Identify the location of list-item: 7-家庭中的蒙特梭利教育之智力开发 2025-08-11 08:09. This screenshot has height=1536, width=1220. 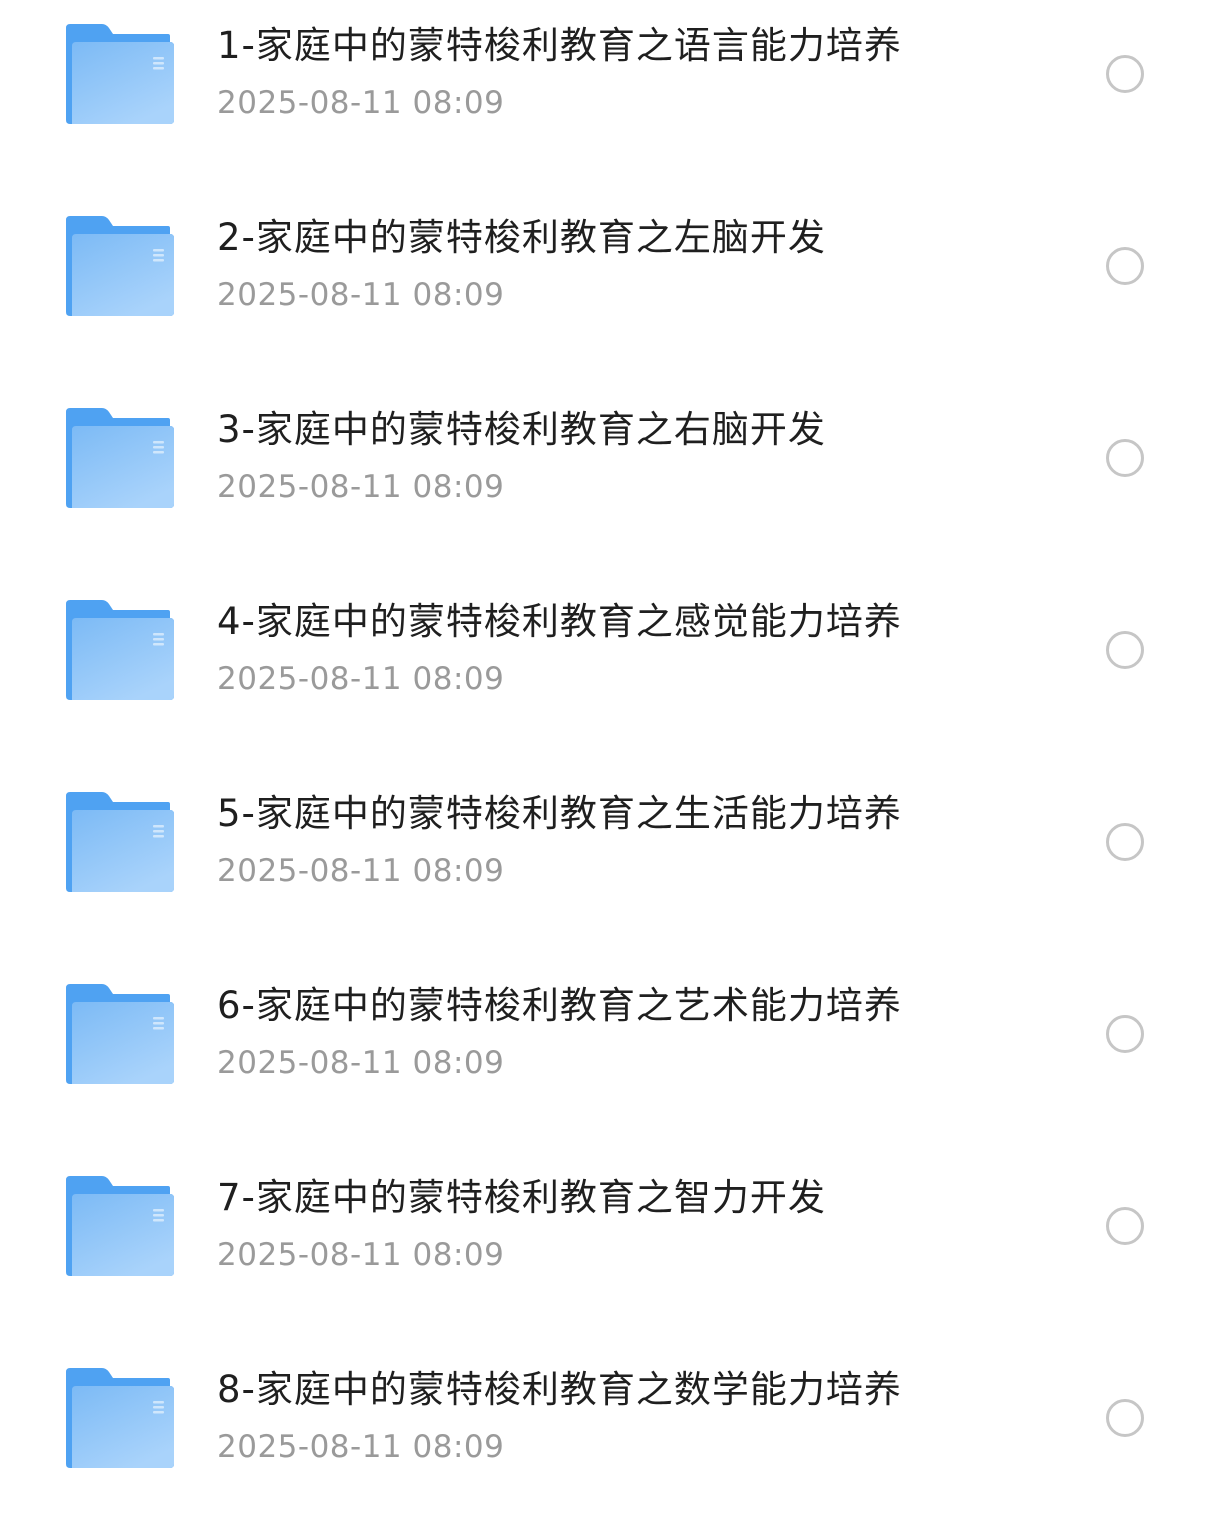
(610, 1248).